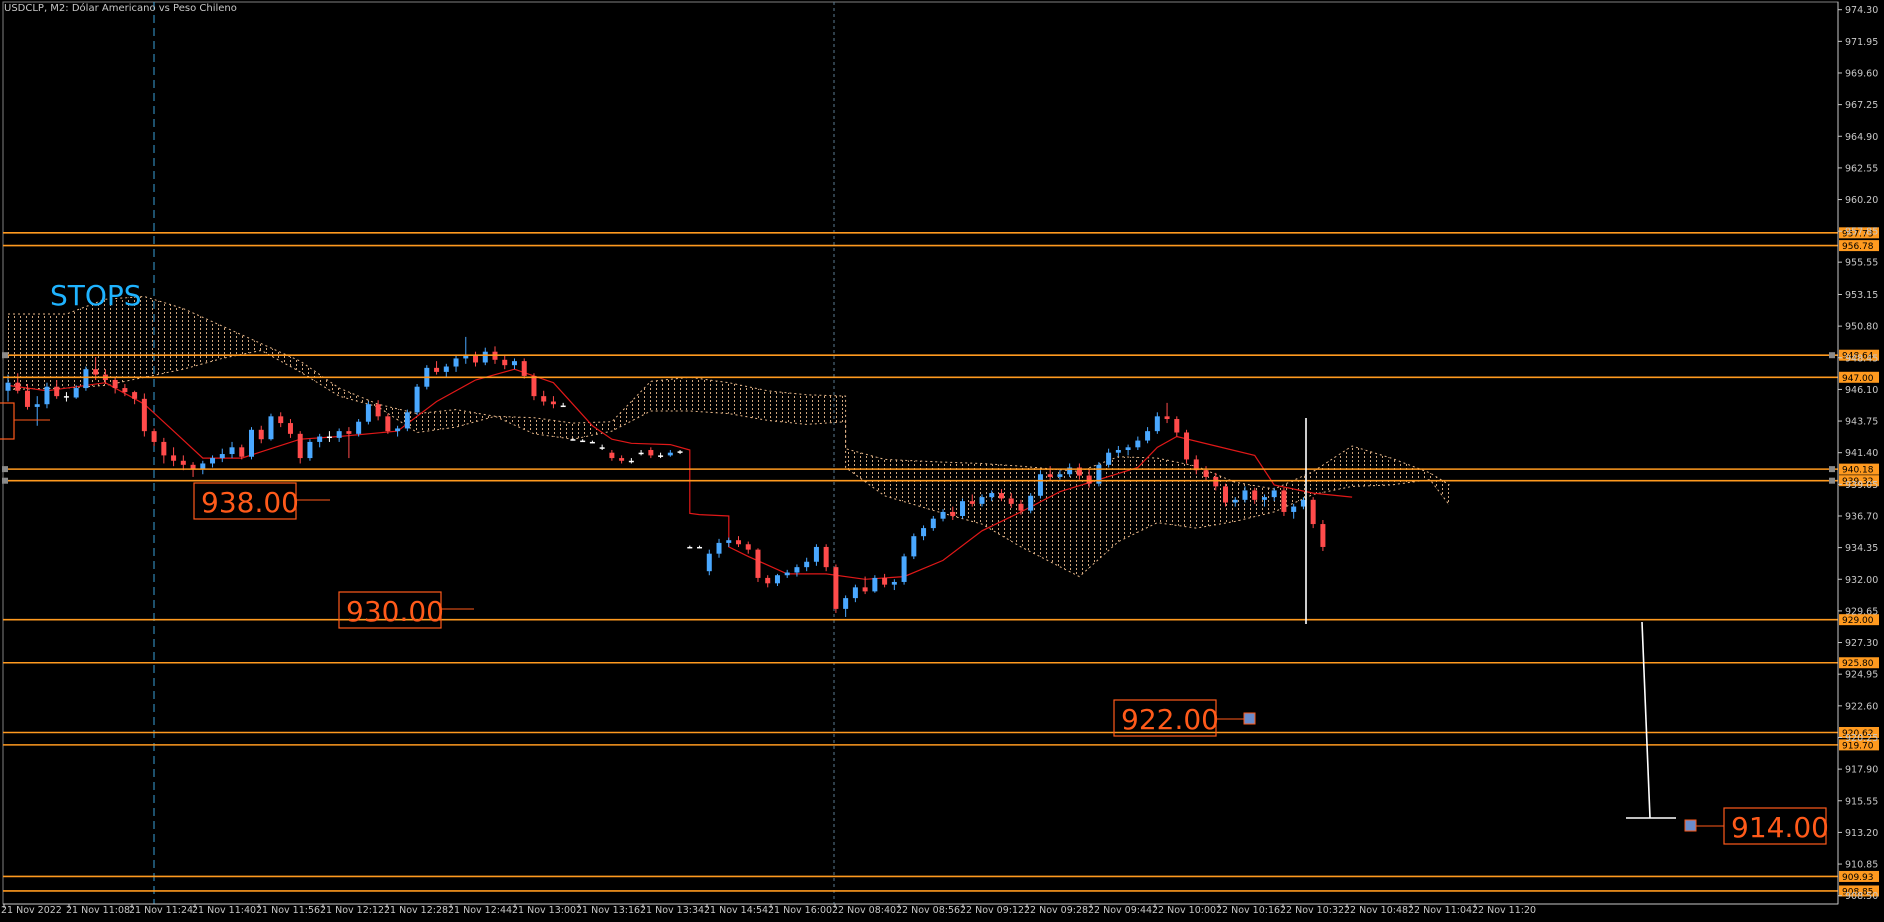 The width and height of the screenshot is (1884, 922). What do you see at coordinates (1170, 719) in the screenshot?
I see `target-price-text: 922.00` at bounding box center [1170, 719].